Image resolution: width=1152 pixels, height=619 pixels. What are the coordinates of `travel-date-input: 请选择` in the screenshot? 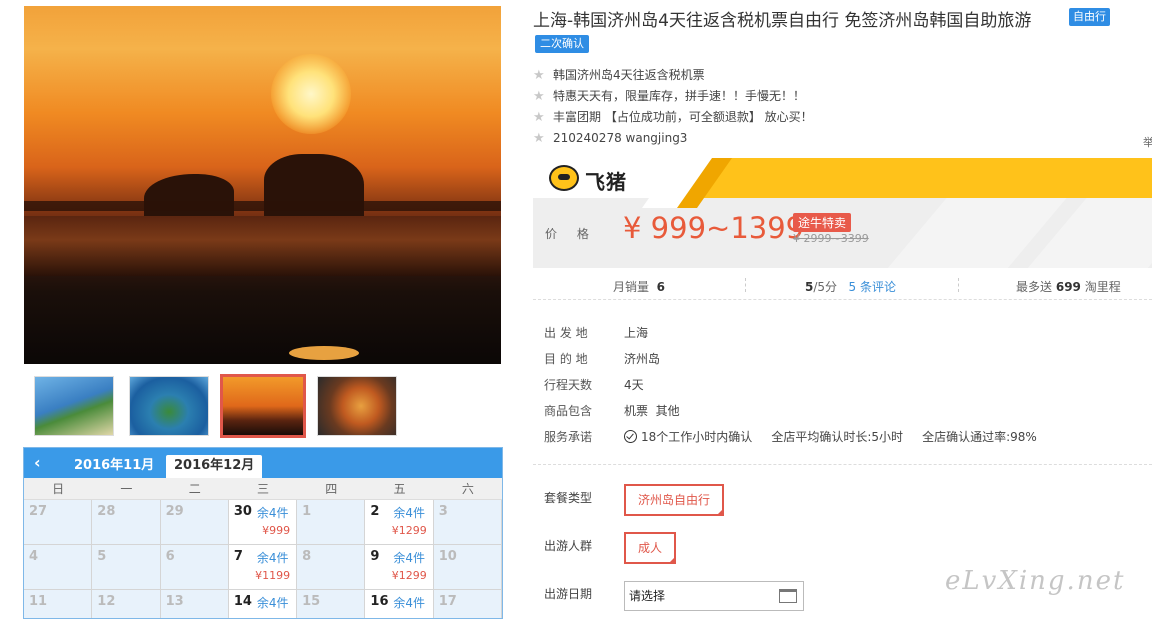 It's located at (714, 596).